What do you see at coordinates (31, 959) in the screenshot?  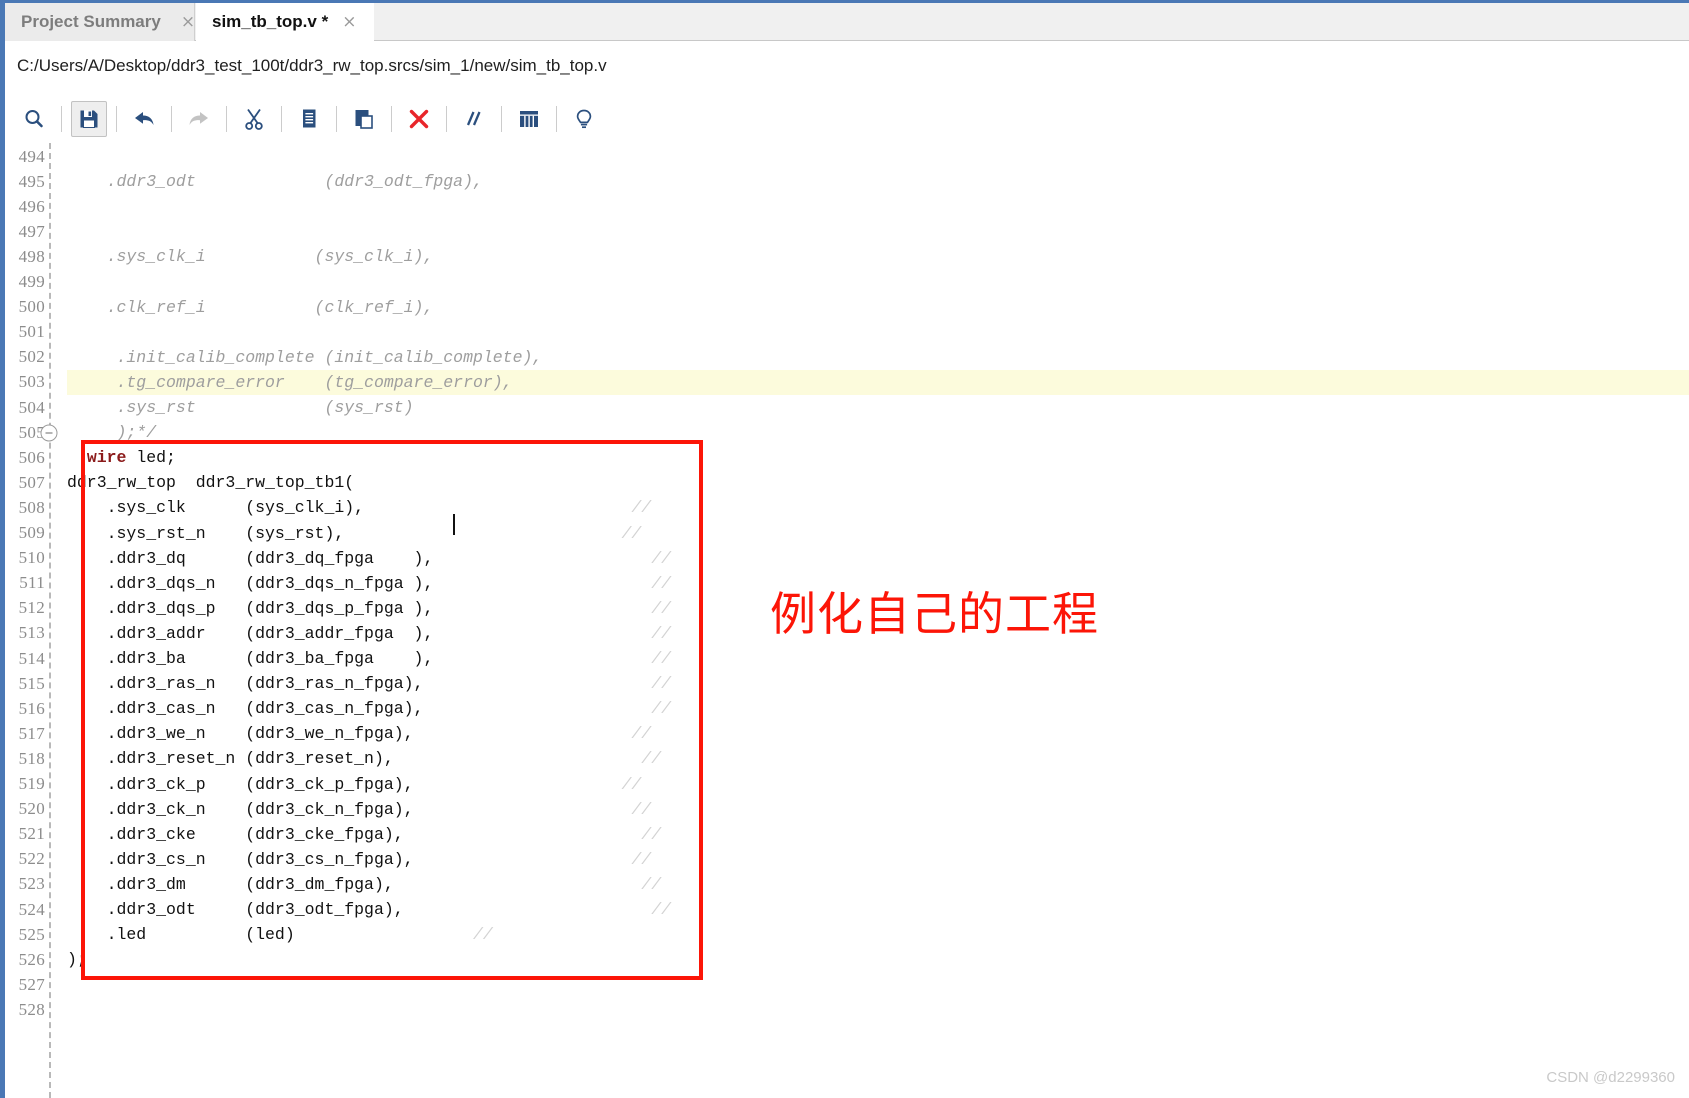 I see `line-number: 526` at bounding box center [31, 959].